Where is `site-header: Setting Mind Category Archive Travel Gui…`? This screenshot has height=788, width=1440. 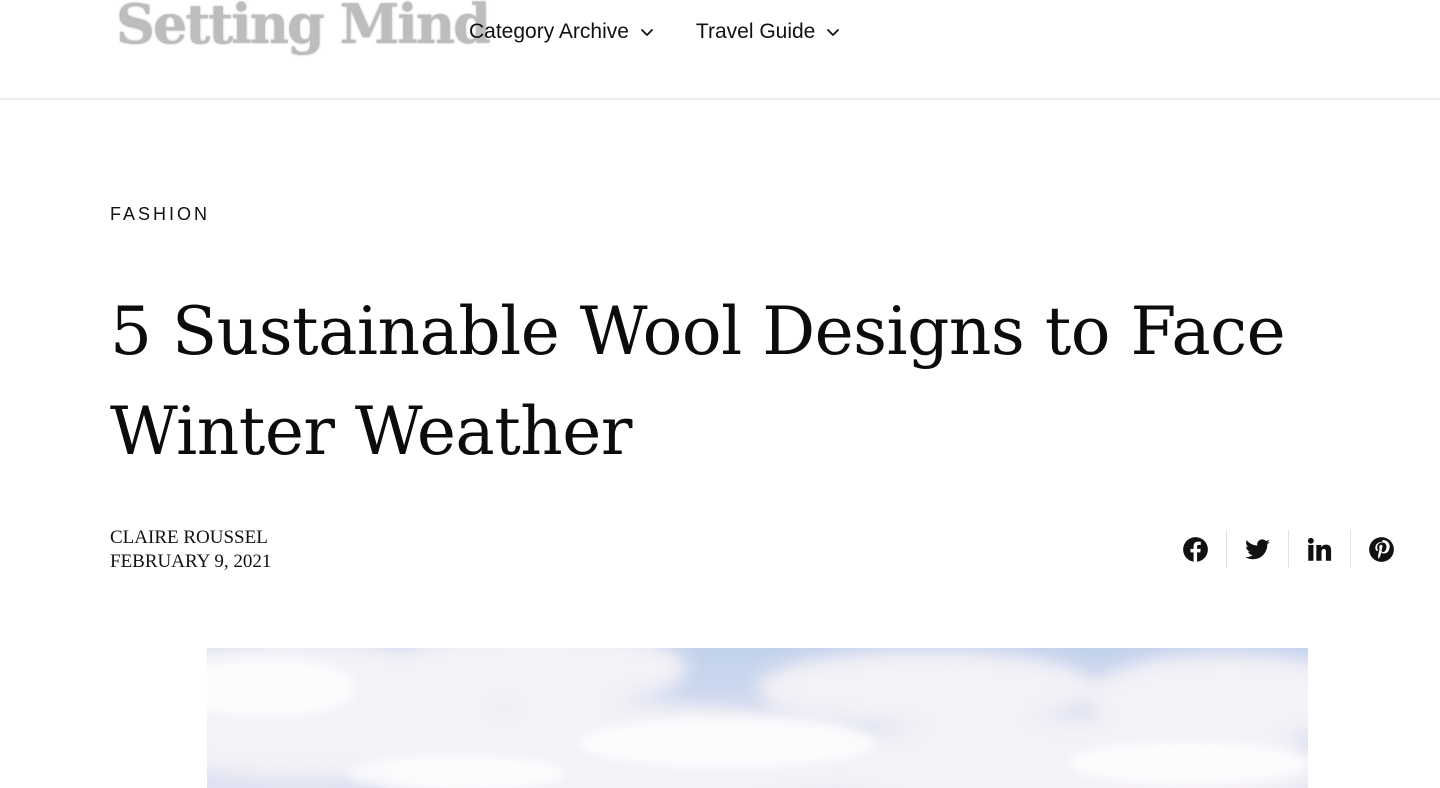
site-header: Setting Mind Category Archive Travel Gui… is located at coordinates (720, 50).